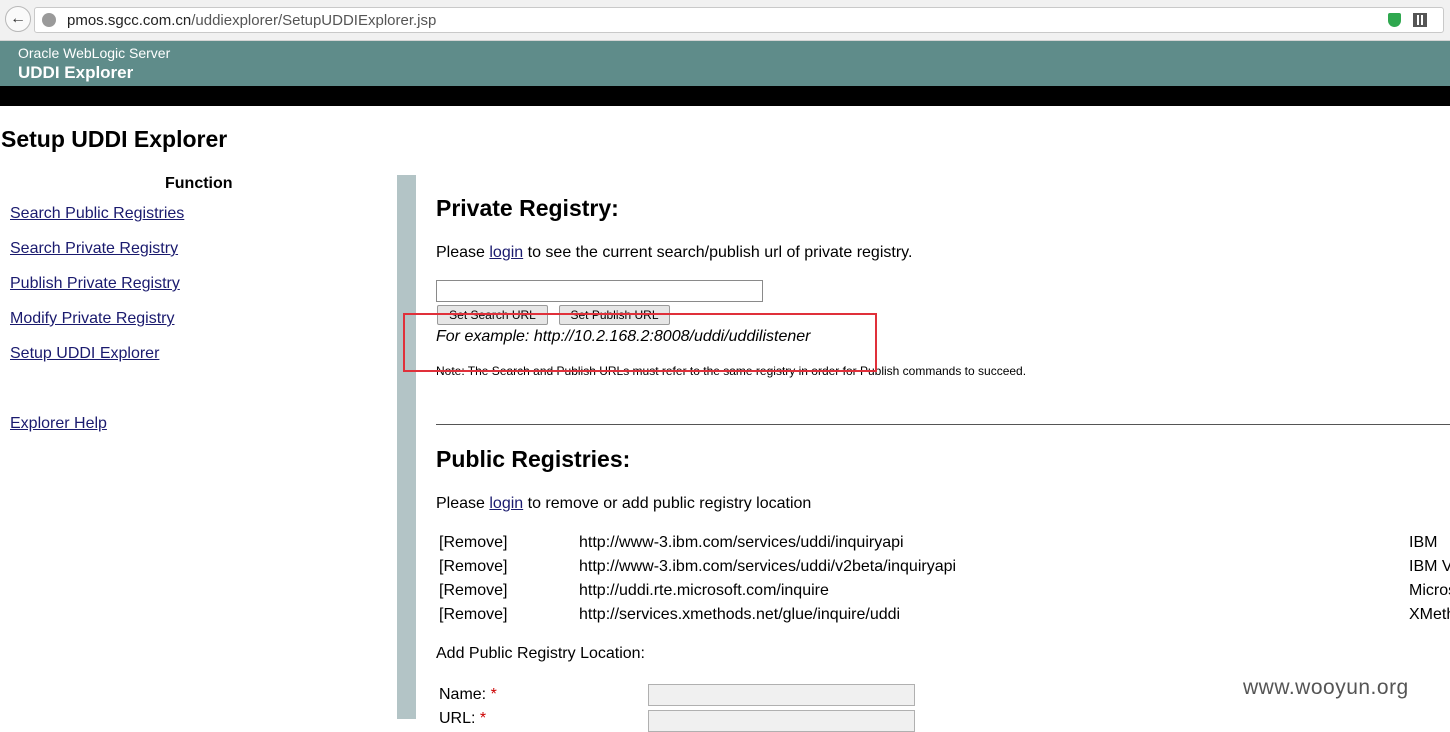 Image resolution: width=1450 pixels, height=732 pixels. I want to click on nav-search-public-registries: Search Public Registries, so click(97, 214).